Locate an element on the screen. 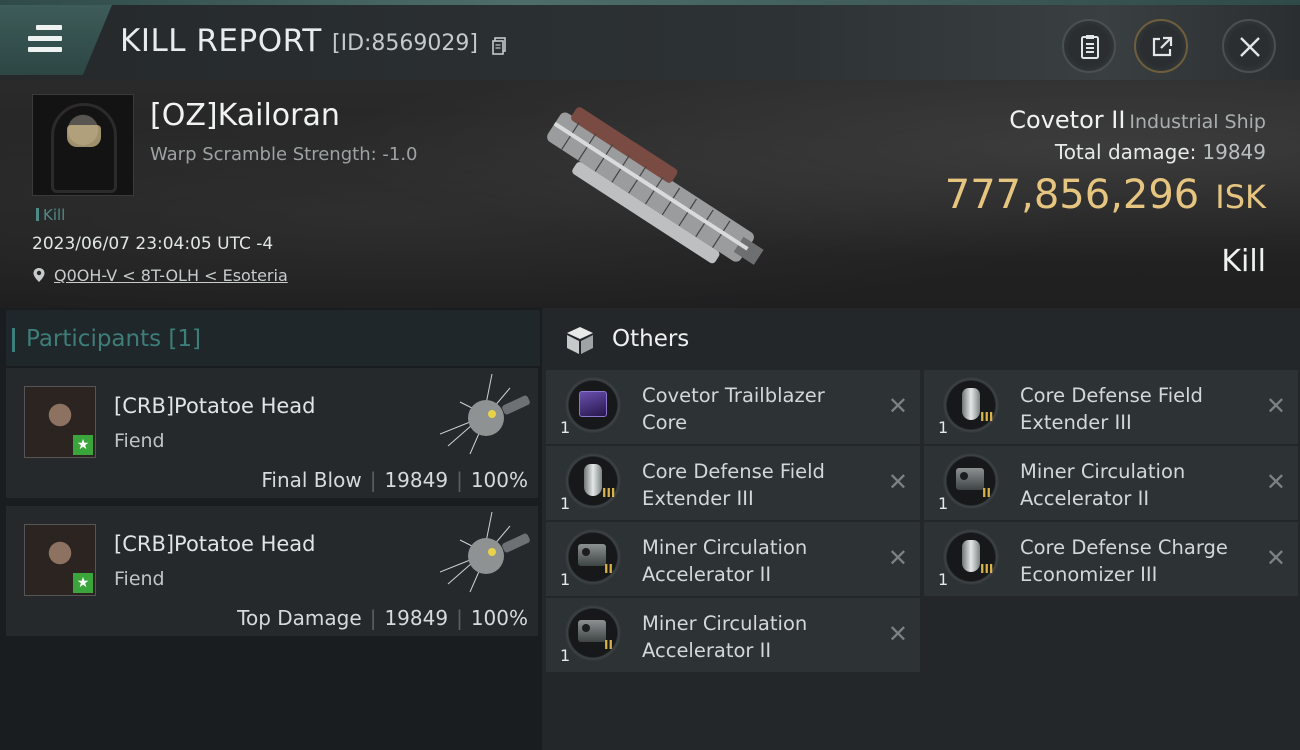  location-text: Q0OH-V < 8T-OLH < Esoteria is located at coordinates (171, 275).